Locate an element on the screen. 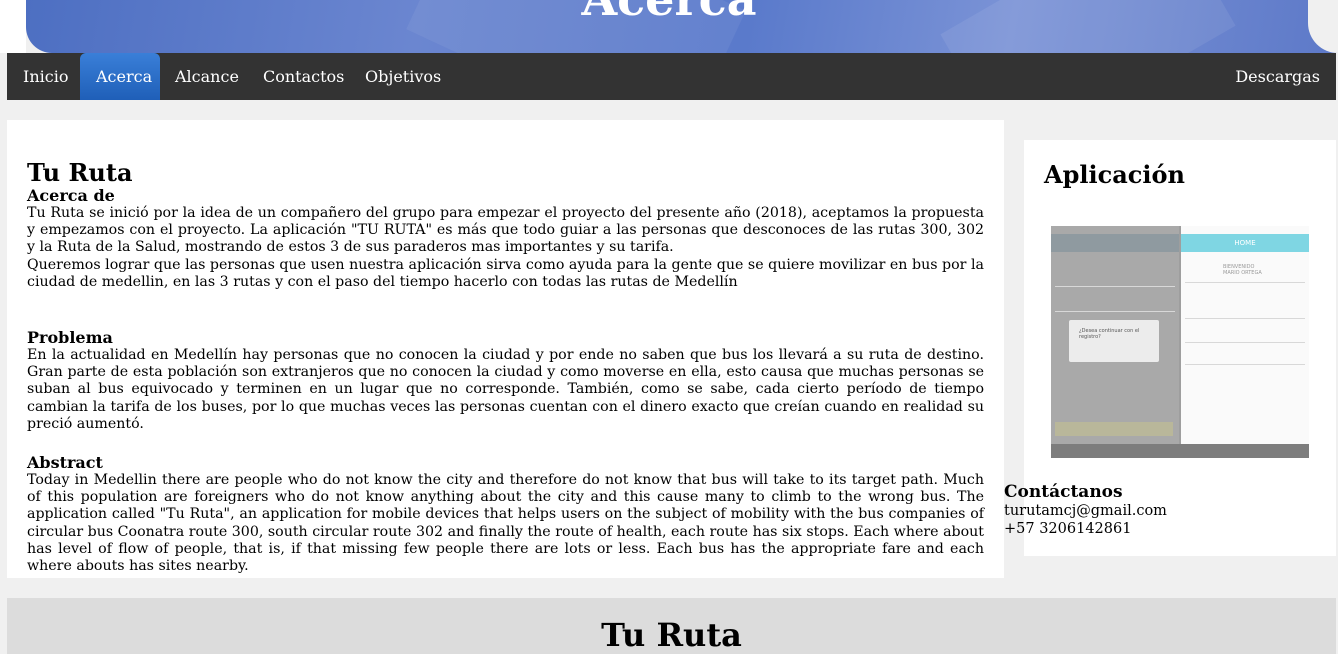 The height and width of the screenshot is (654, 1338). contact-title: Contáctanos is located at coordinates (1063, 492).